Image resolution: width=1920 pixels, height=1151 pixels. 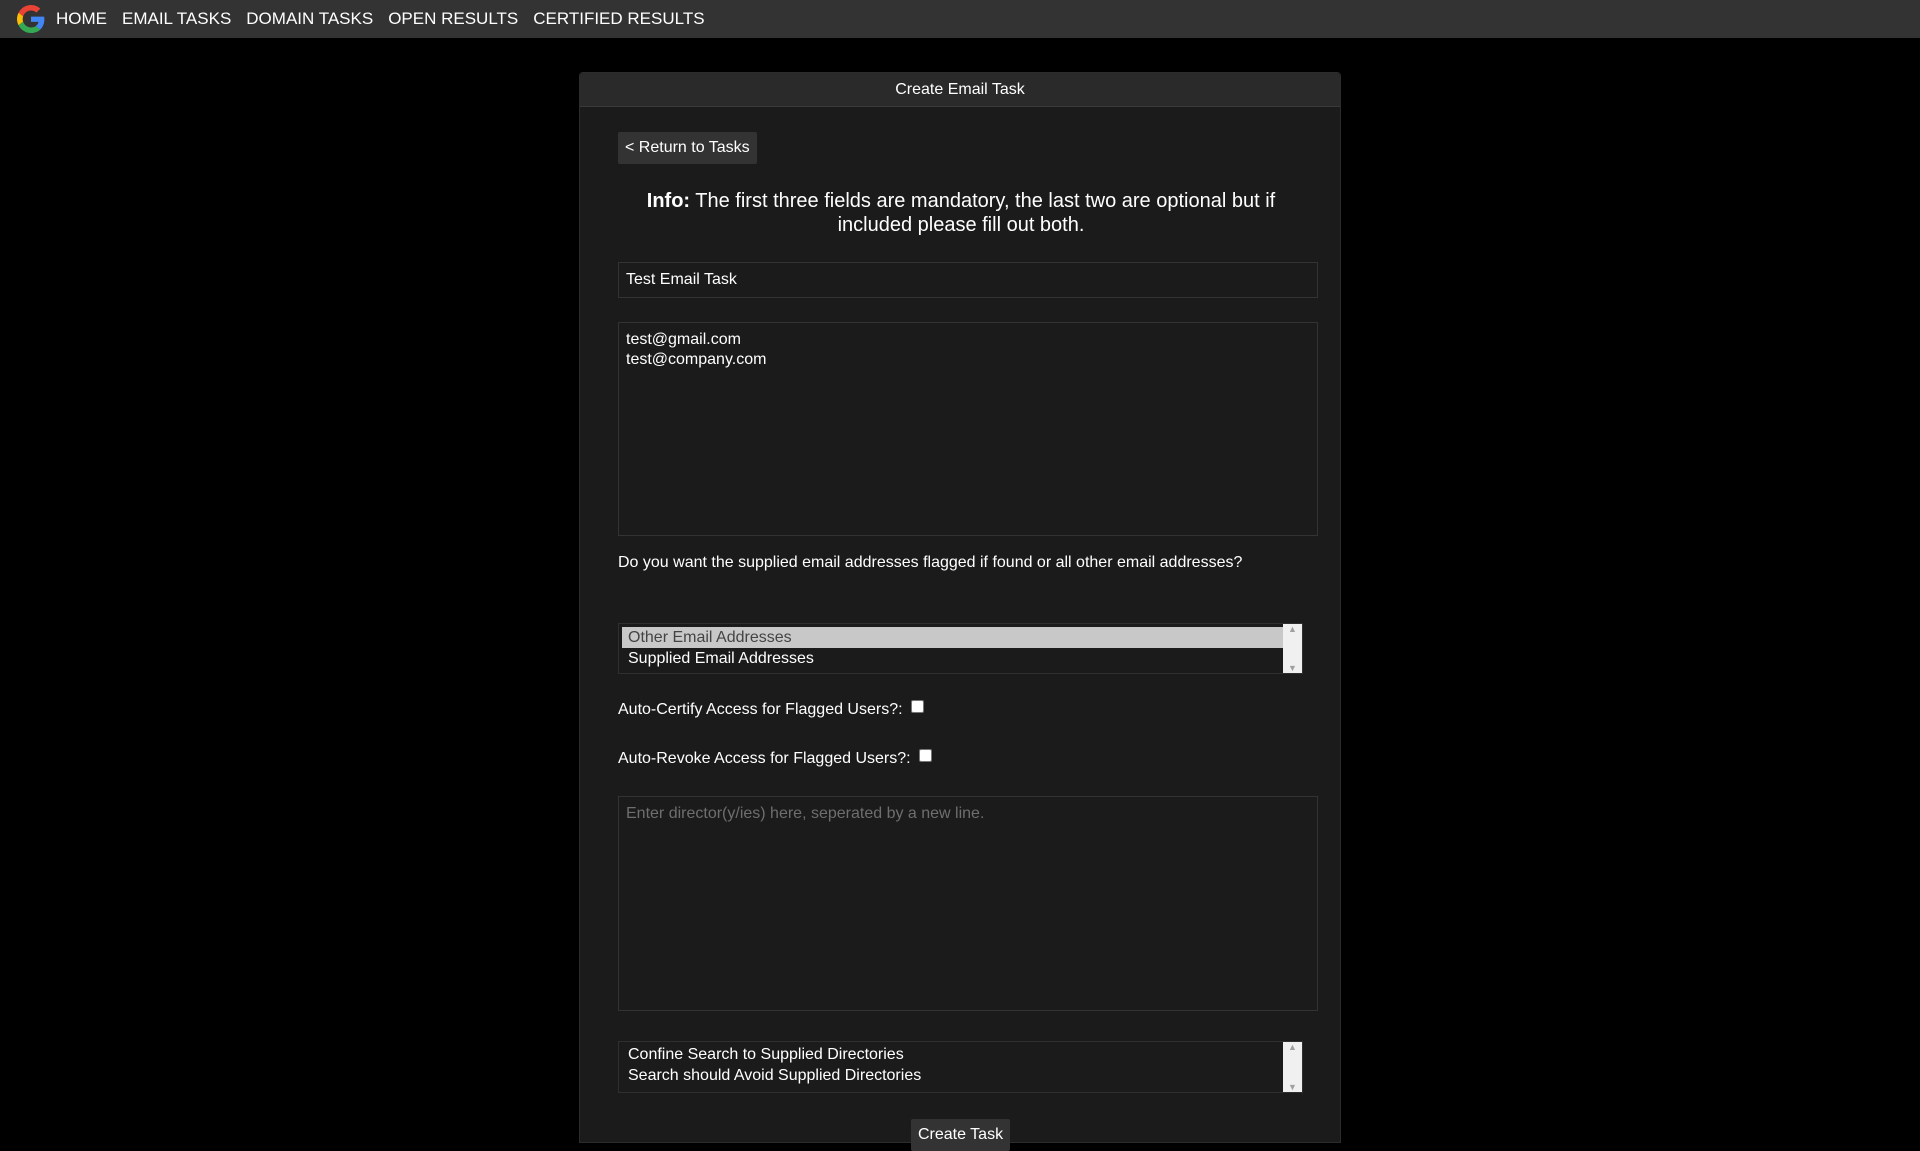 What do you see at coordinates (960, 1054) in the screenshot?
I see `directory-option-confine: Confine Search to Supplied Directories` at bounding box center [960, 1054].